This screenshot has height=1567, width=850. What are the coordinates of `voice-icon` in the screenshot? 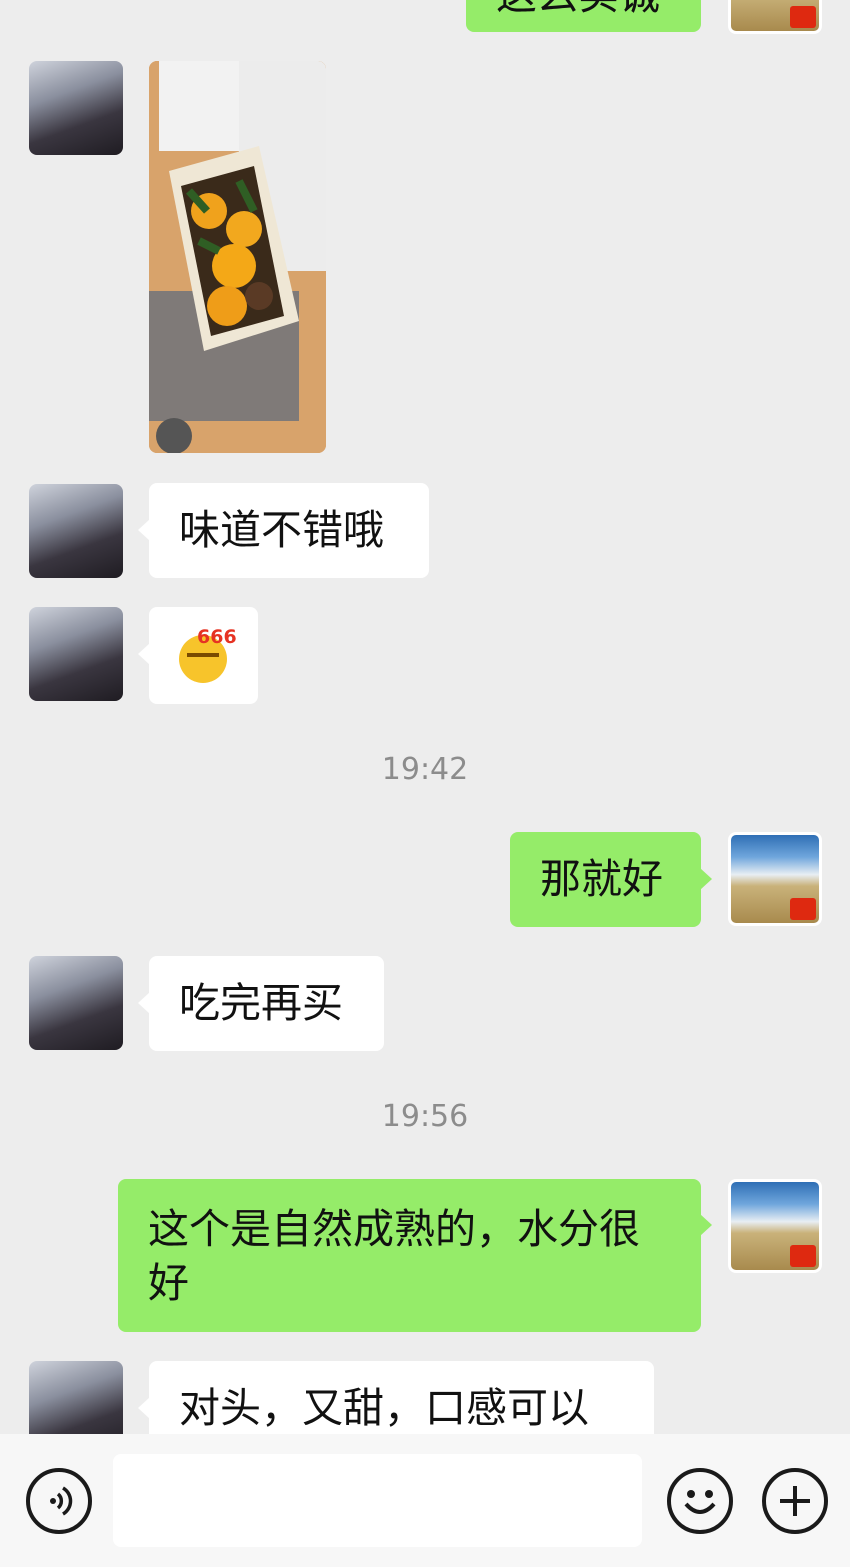 It's located at (61, 1501).